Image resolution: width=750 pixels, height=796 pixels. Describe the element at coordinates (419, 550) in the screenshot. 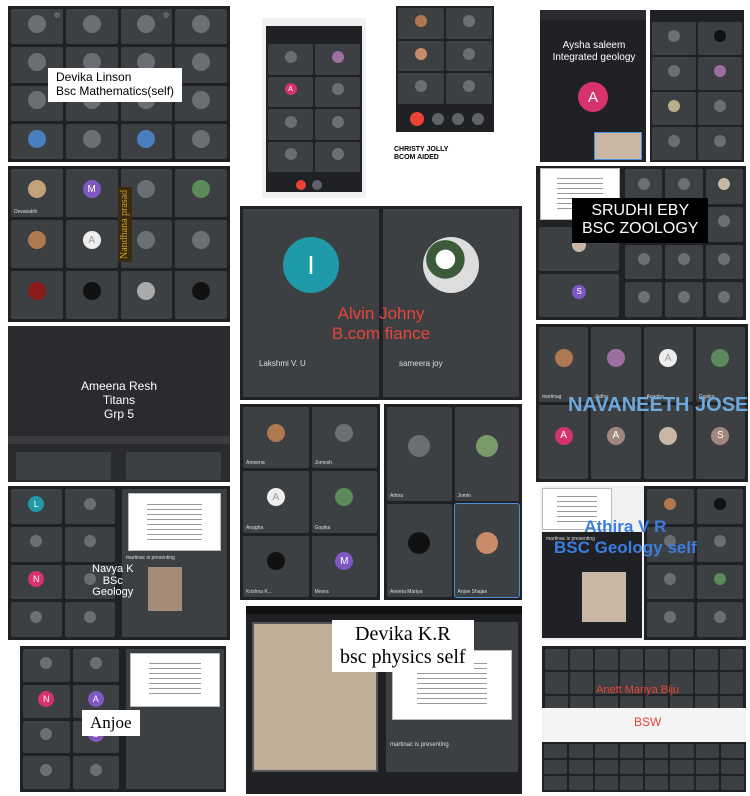

I see `video-cell: Aneeta Mariya` at that location.